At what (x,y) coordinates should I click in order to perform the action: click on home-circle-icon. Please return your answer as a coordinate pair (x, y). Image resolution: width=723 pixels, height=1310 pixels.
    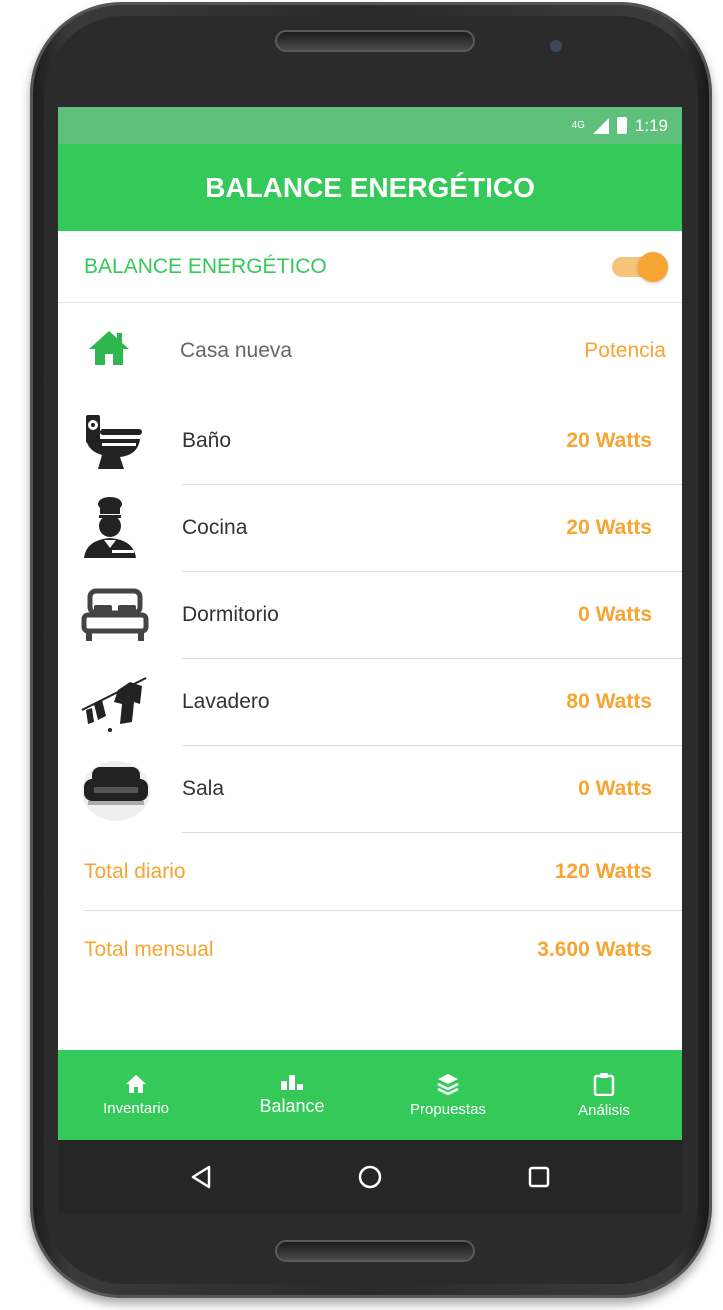
    Looking at the image, I should click on (370, 1177).